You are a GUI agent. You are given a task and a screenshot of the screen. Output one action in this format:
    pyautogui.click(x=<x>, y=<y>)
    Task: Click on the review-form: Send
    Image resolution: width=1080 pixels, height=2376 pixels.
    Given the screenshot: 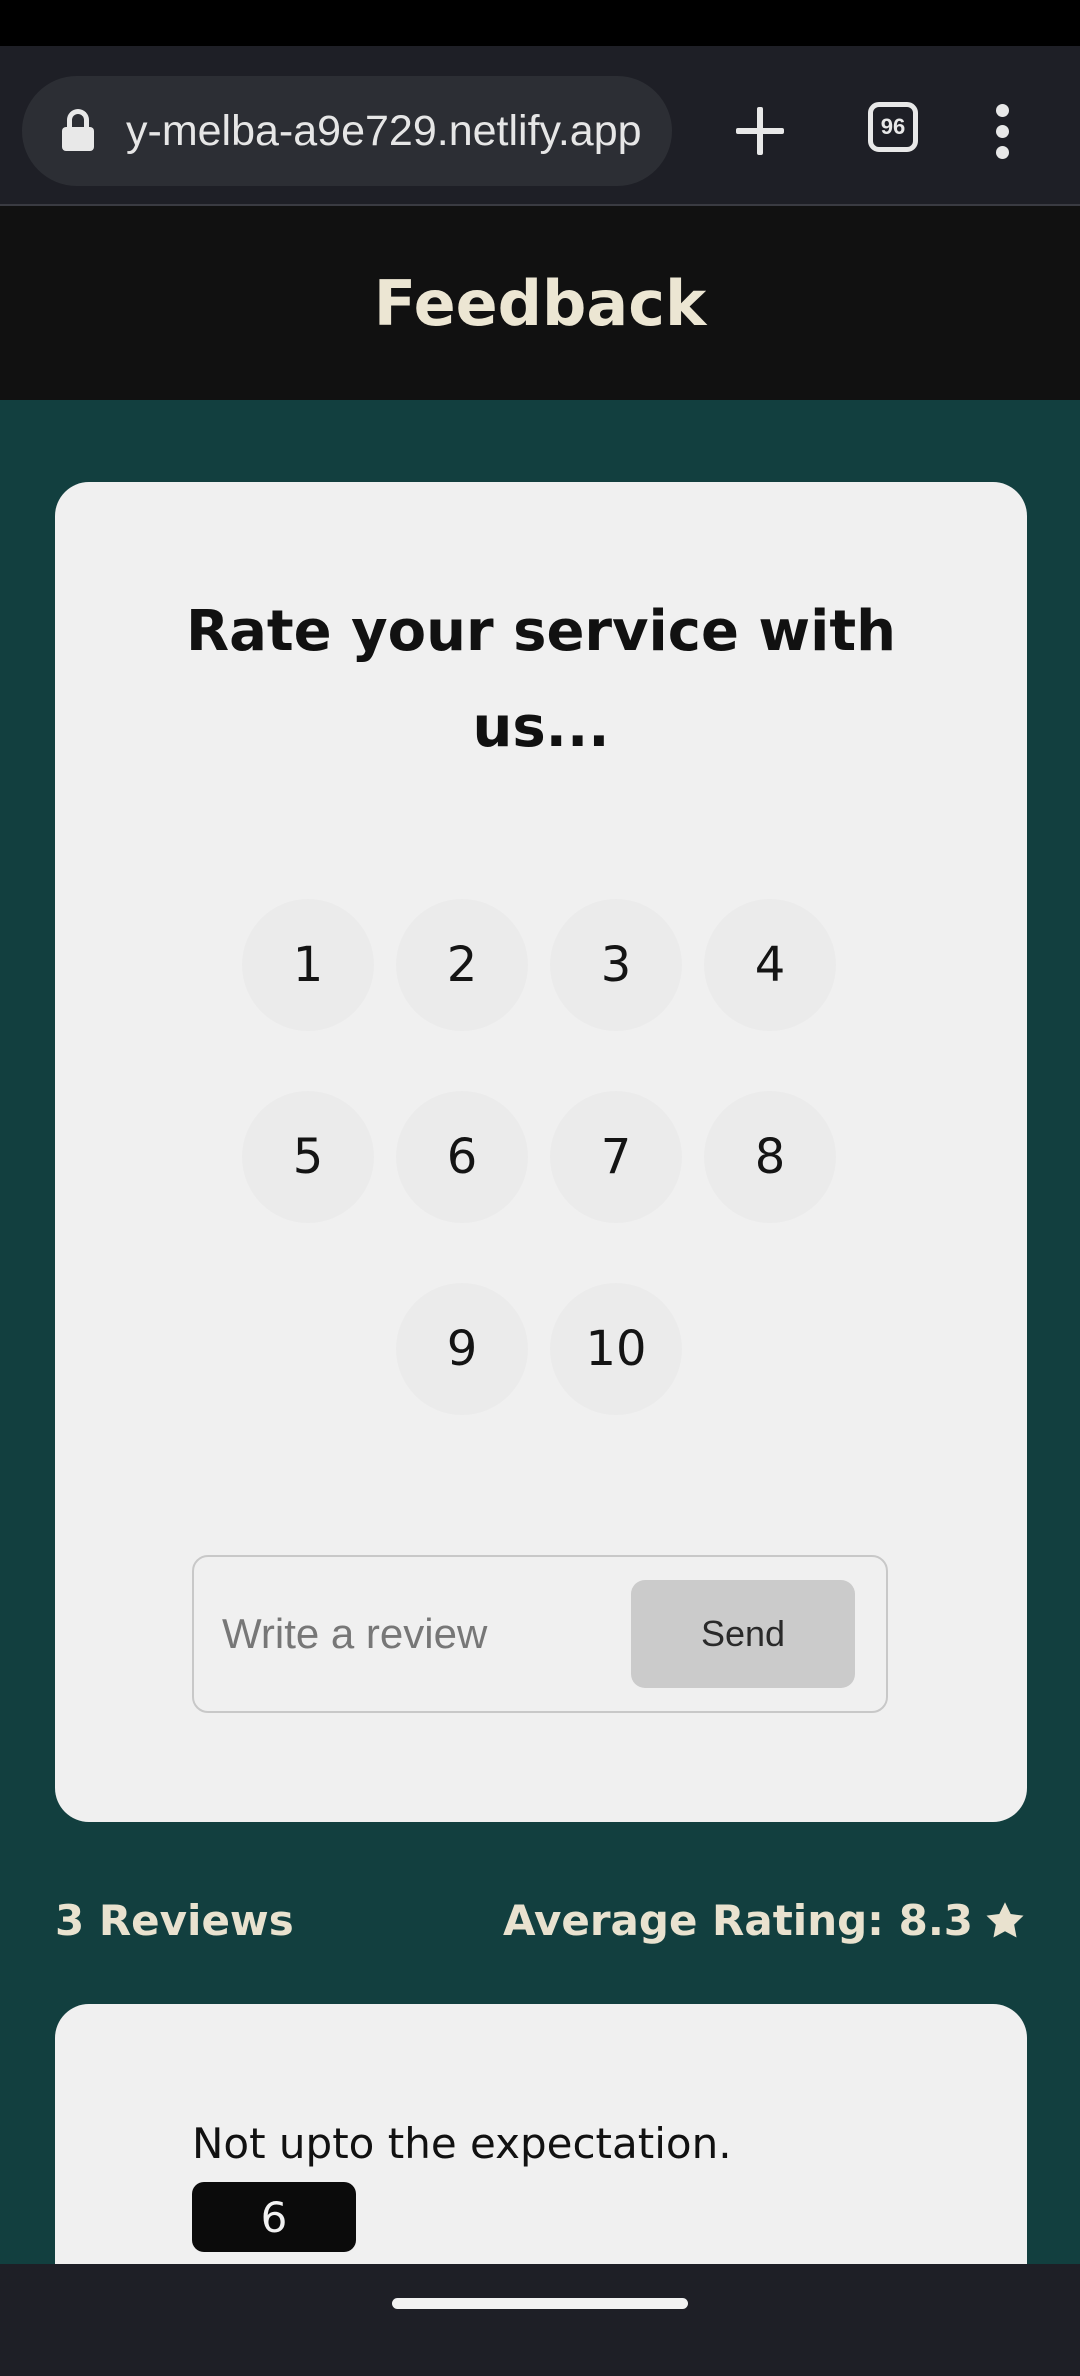 What is the action you would take?
    pyautogui.click(x=540, y=1634)
    